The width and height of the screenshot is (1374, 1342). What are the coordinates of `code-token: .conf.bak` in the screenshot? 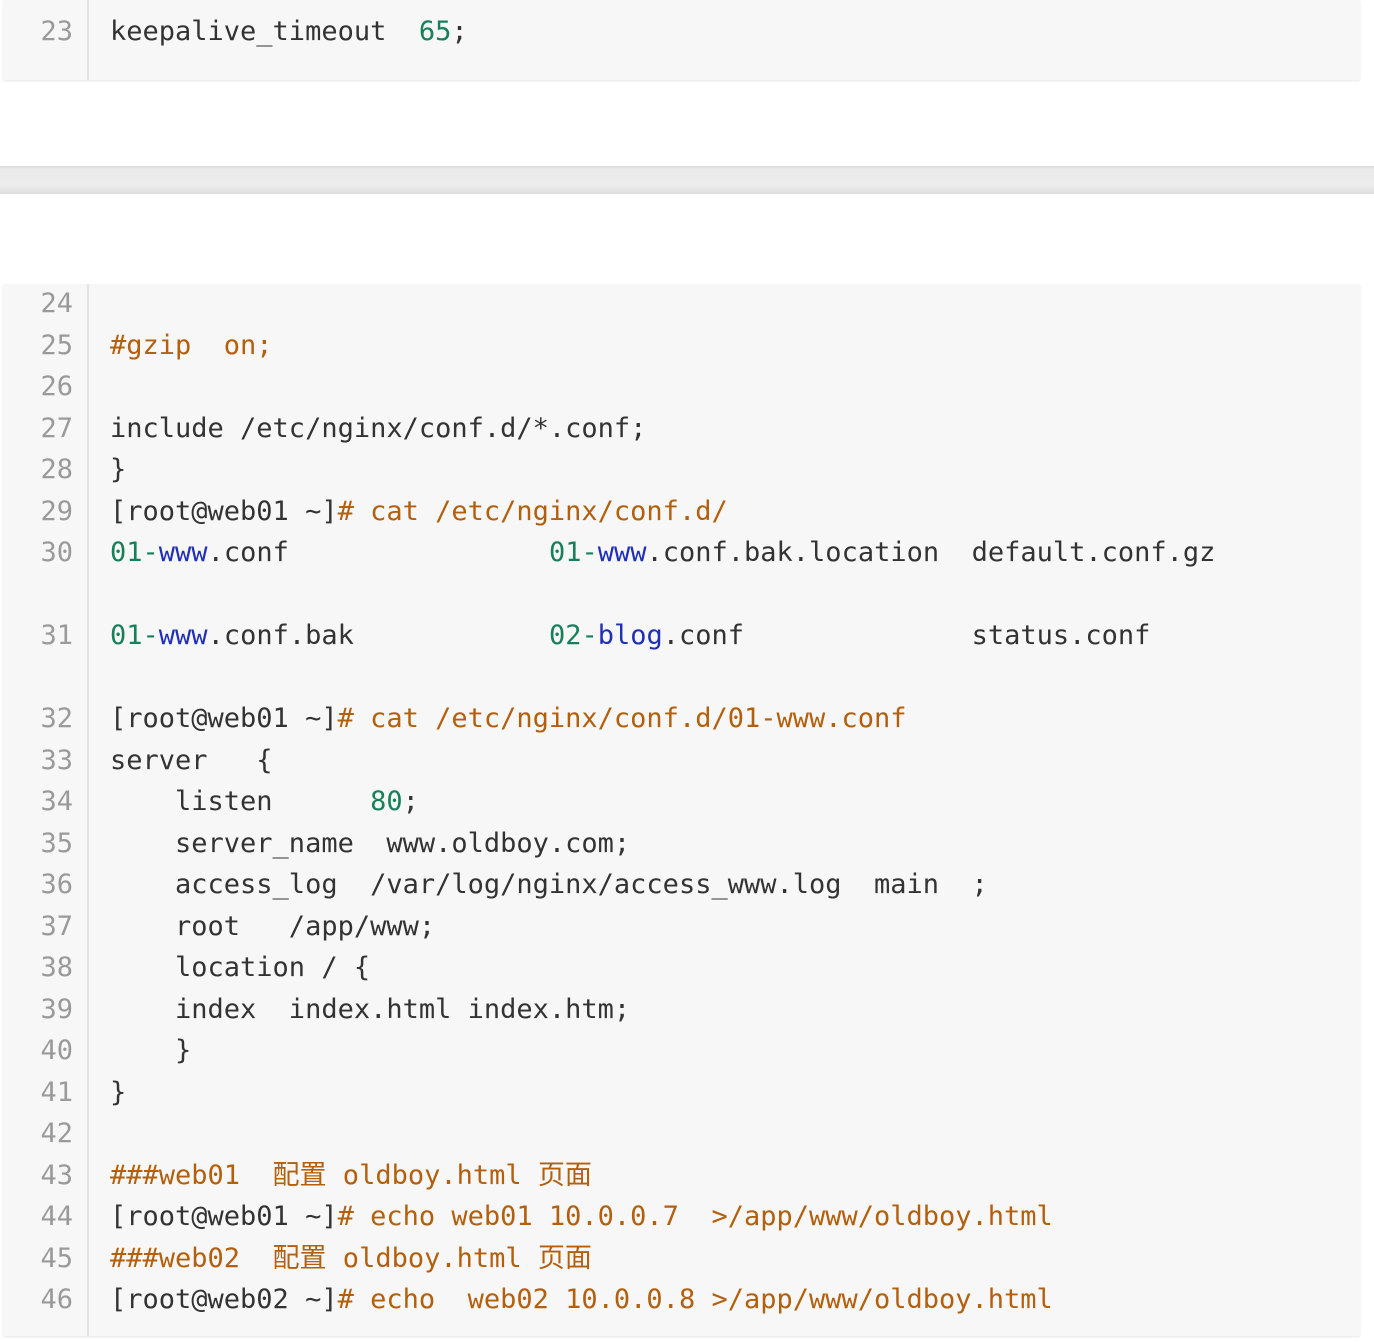 It's located at (378, 635).